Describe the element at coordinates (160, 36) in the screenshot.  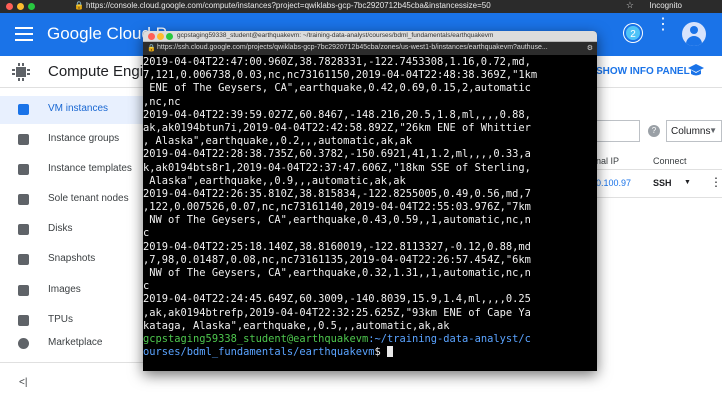
I see `terminal-minimize-dot` at that location.